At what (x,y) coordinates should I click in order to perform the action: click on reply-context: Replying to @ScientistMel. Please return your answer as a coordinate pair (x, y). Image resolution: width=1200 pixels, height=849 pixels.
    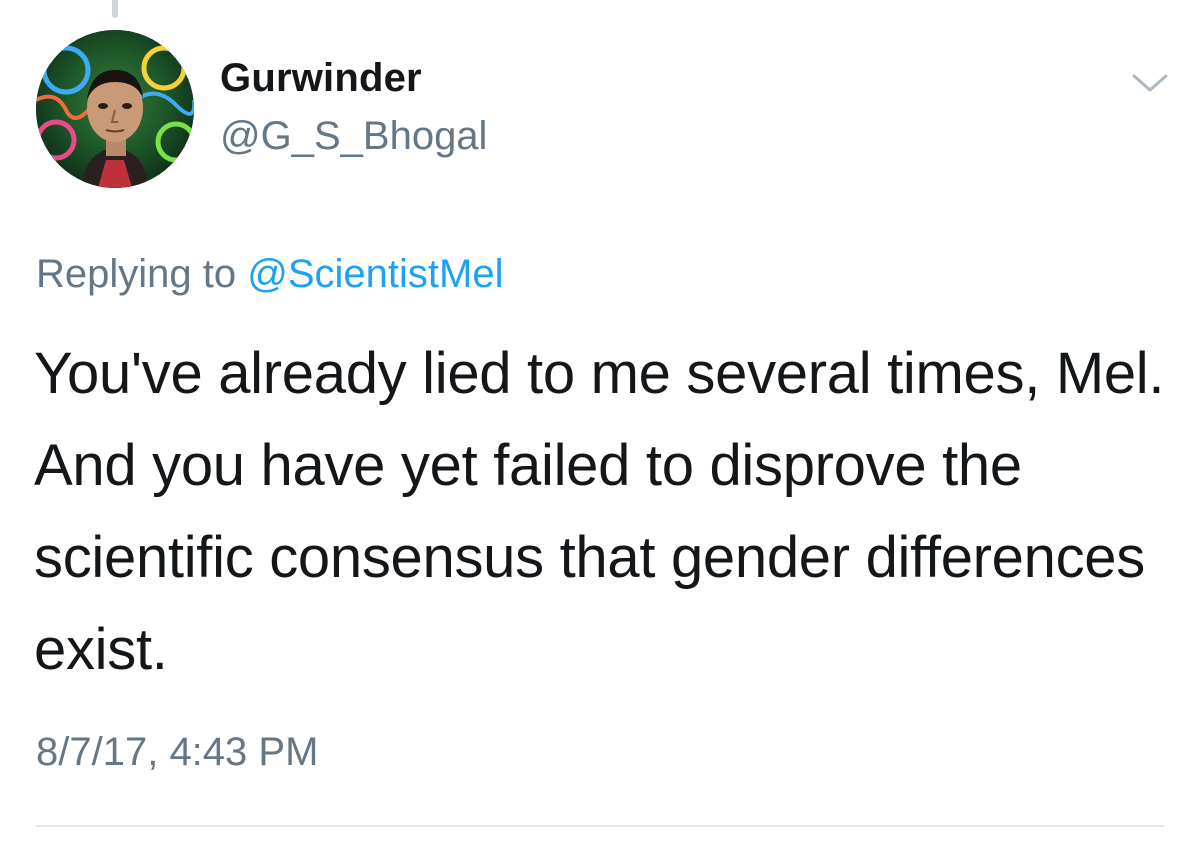
    Looking at the image, I should click on (269, 274).